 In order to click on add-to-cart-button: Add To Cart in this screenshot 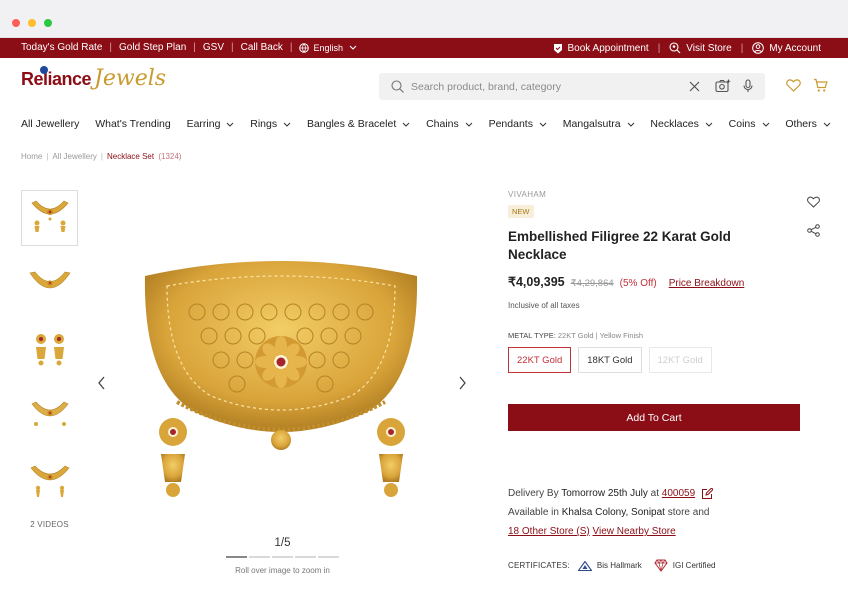, I will do `click(654, 417)`.